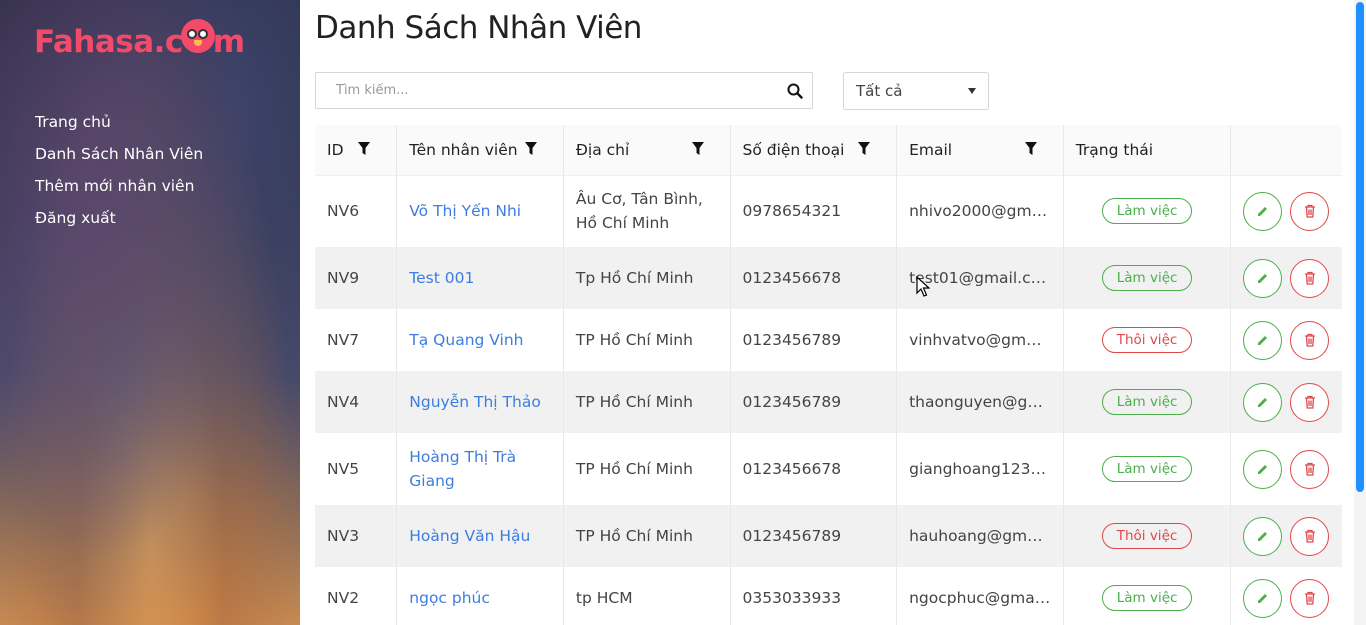  Describe the element at coordinates (356, 596) in the screenshot. I see `cell-id: NV2` at that location.